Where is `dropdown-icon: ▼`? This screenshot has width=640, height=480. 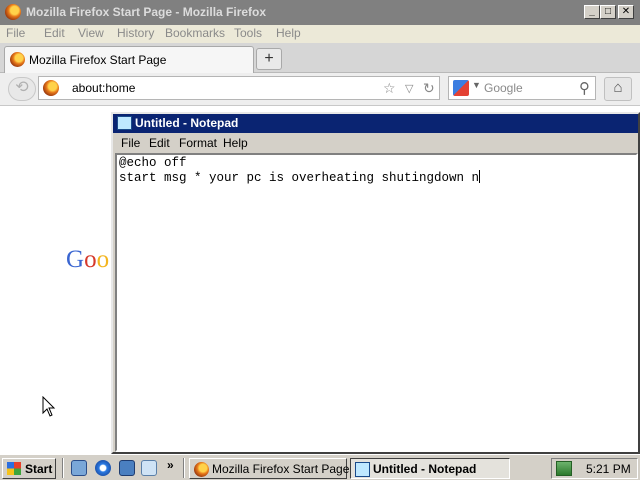
dropdown-icon: ▼ is located at coordinates (476, 85).